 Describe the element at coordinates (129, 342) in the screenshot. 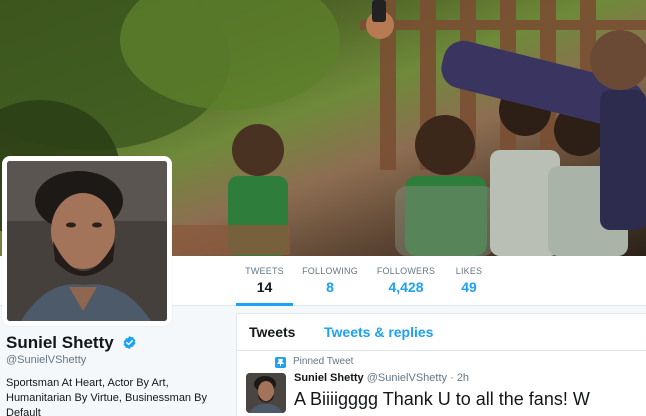

I see `verified-badge-icon` at that location.